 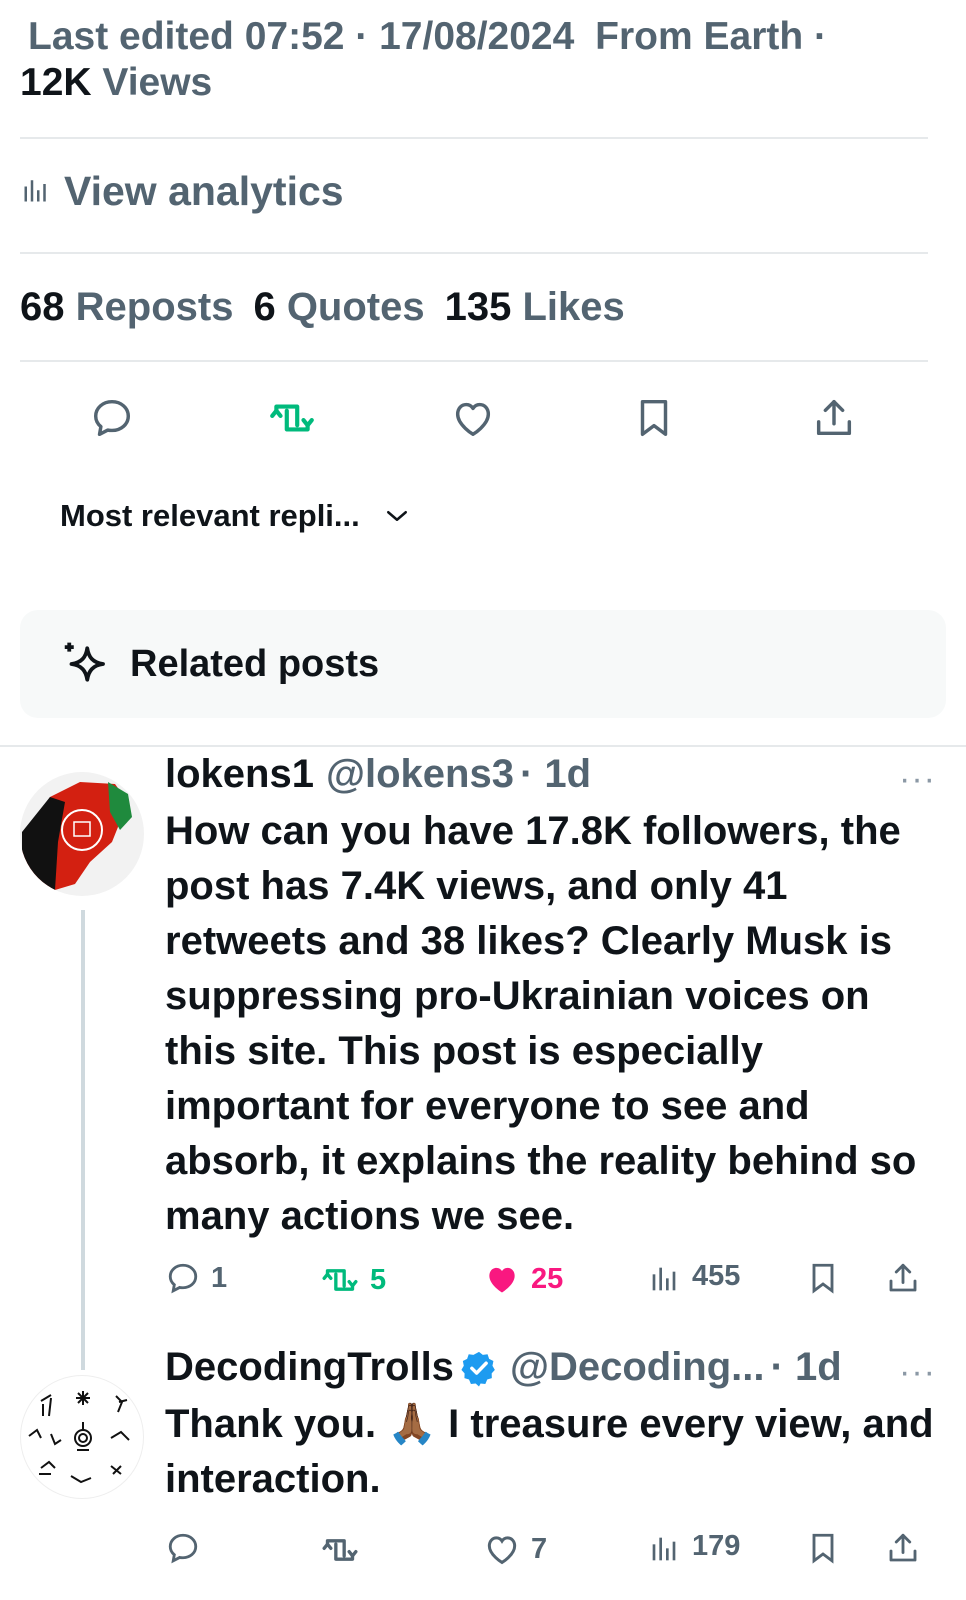 I want to click on quotes-count: 6, so click(x=264, y=307).